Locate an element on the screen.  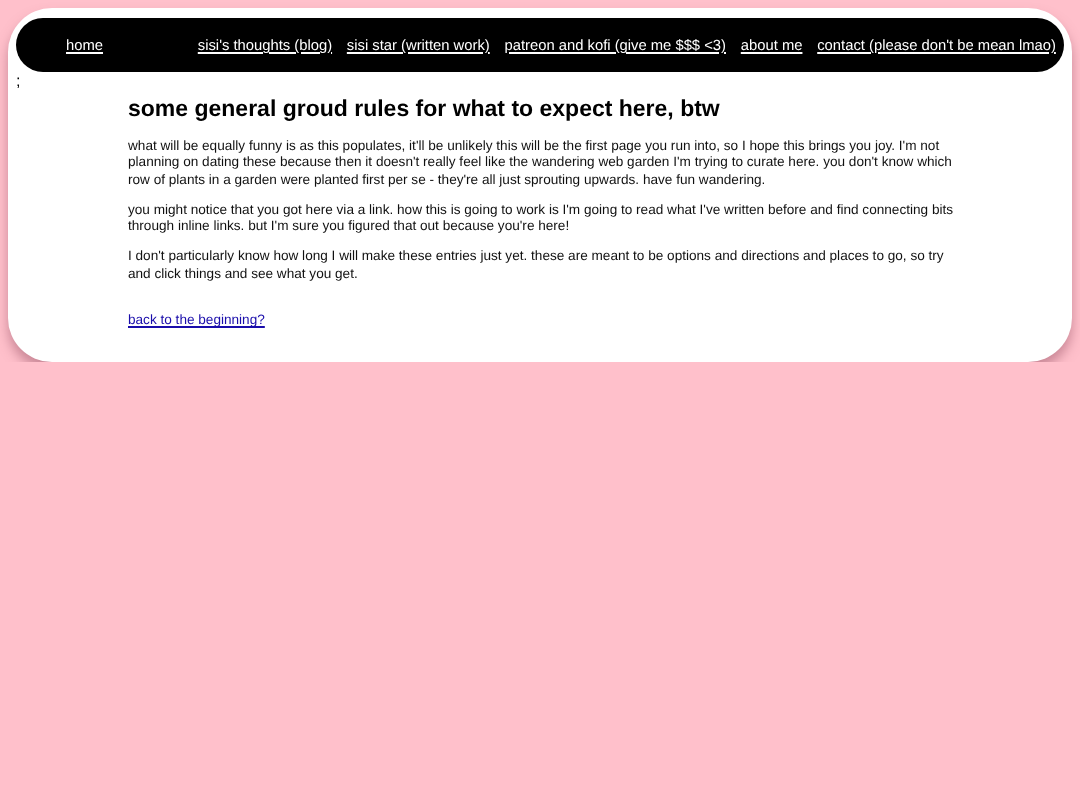
page-heading: some general groud rules for what to expect here, btw is located at coordinates (425, 110).